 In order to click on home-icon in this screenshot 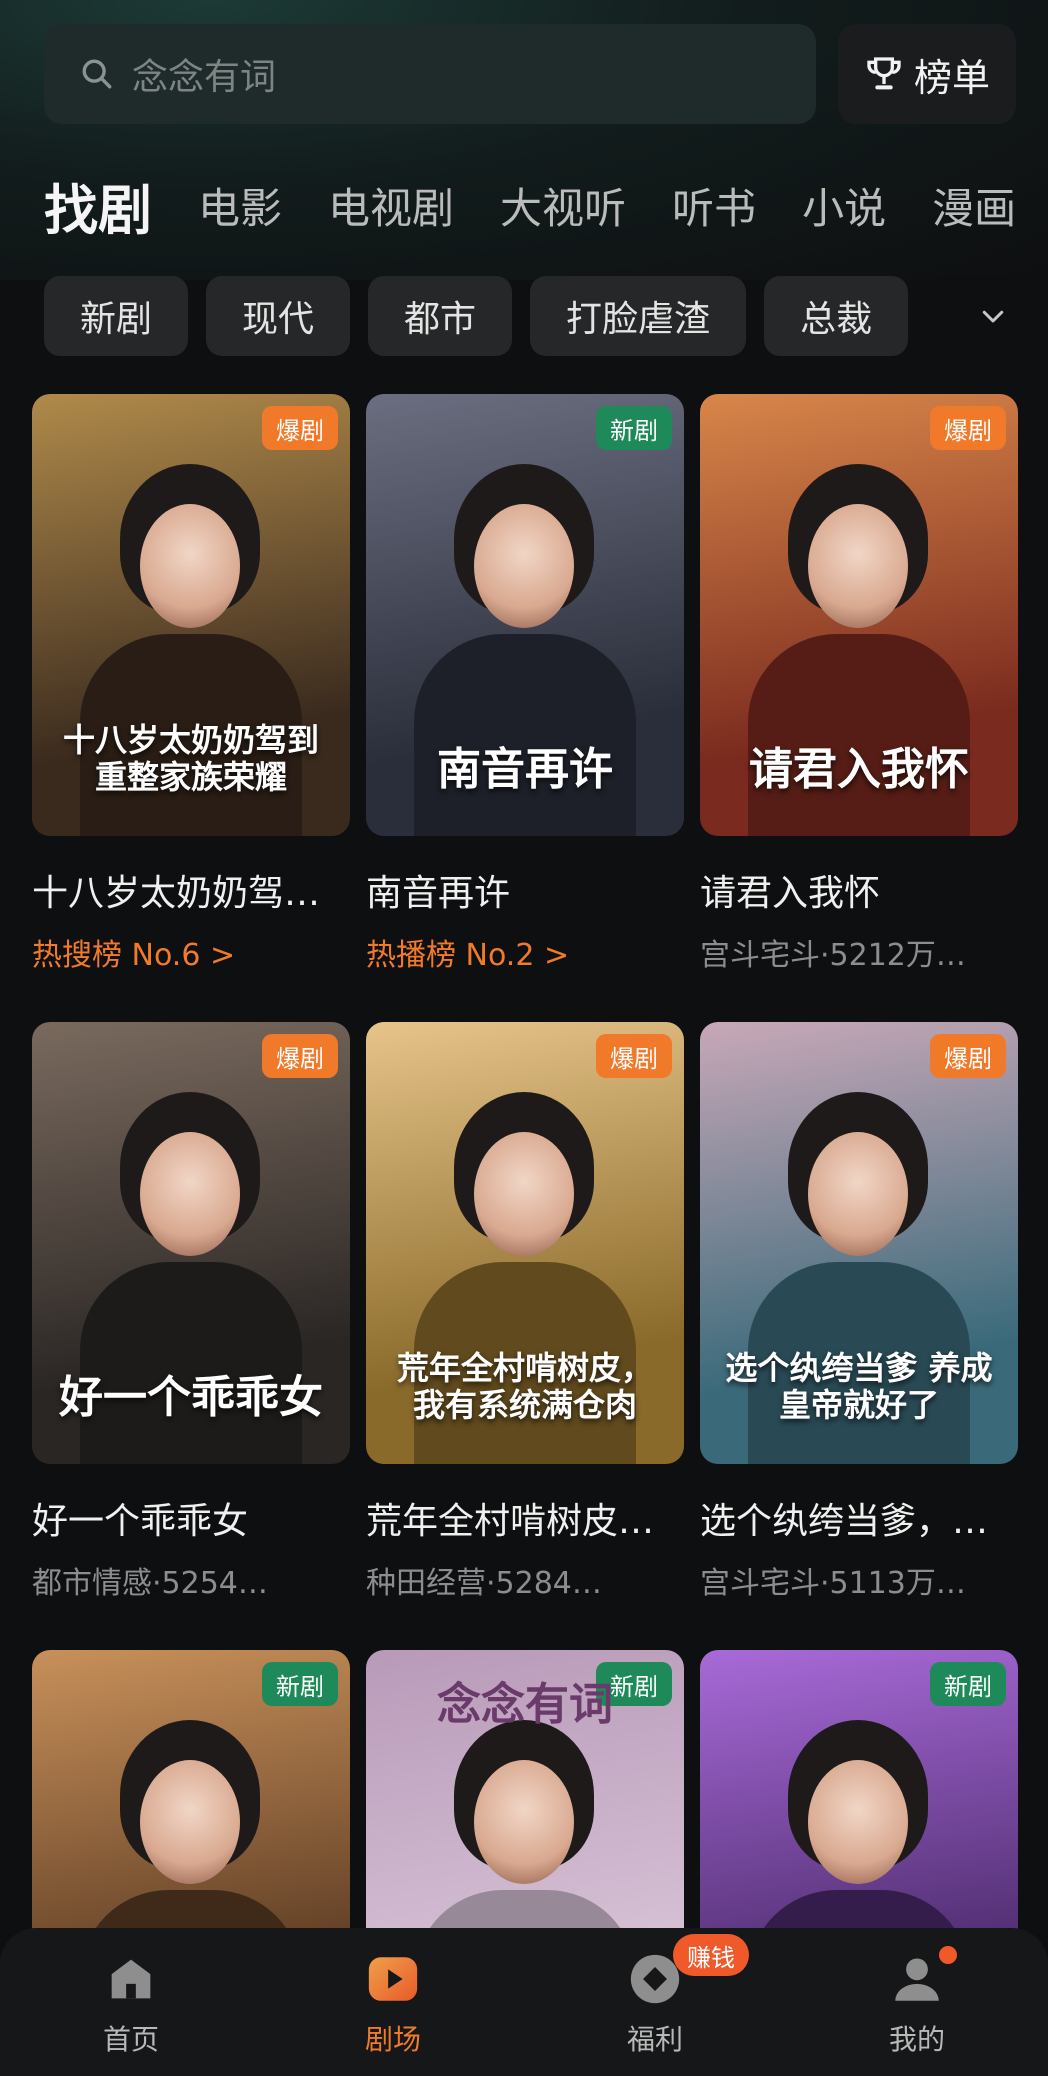, I will do `click(131, 1979)`.